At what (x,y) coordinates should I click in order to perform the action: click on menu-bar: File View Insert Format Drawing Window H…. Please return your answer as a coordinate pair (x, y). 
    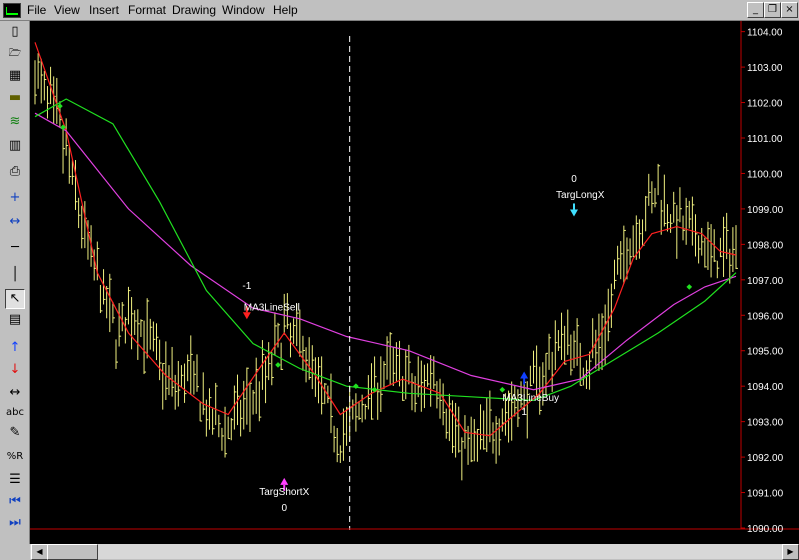
    Looking at the image, I should click on (399, 10).